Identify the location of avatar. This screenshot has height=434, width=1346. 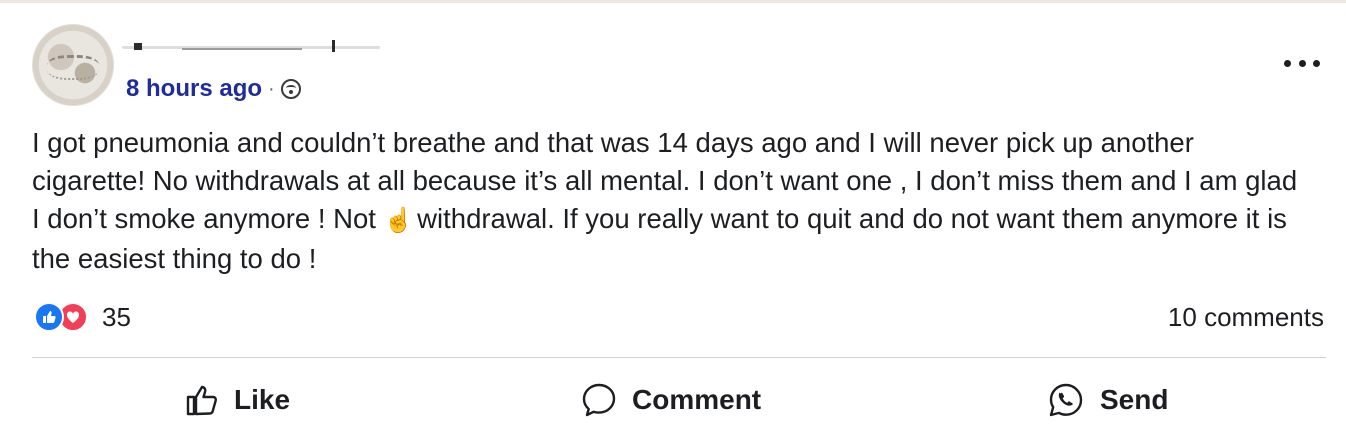
(73, 65).